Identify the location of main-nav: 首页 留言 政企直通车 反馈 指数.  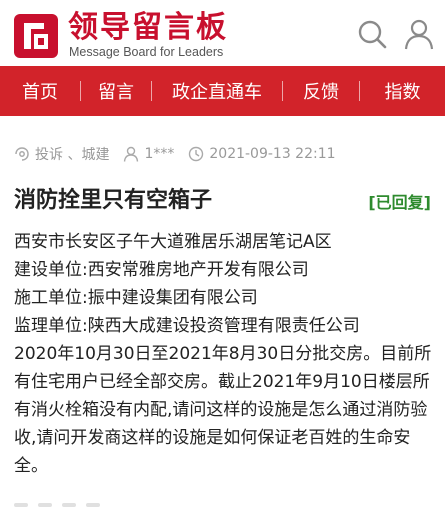
(222, 91).